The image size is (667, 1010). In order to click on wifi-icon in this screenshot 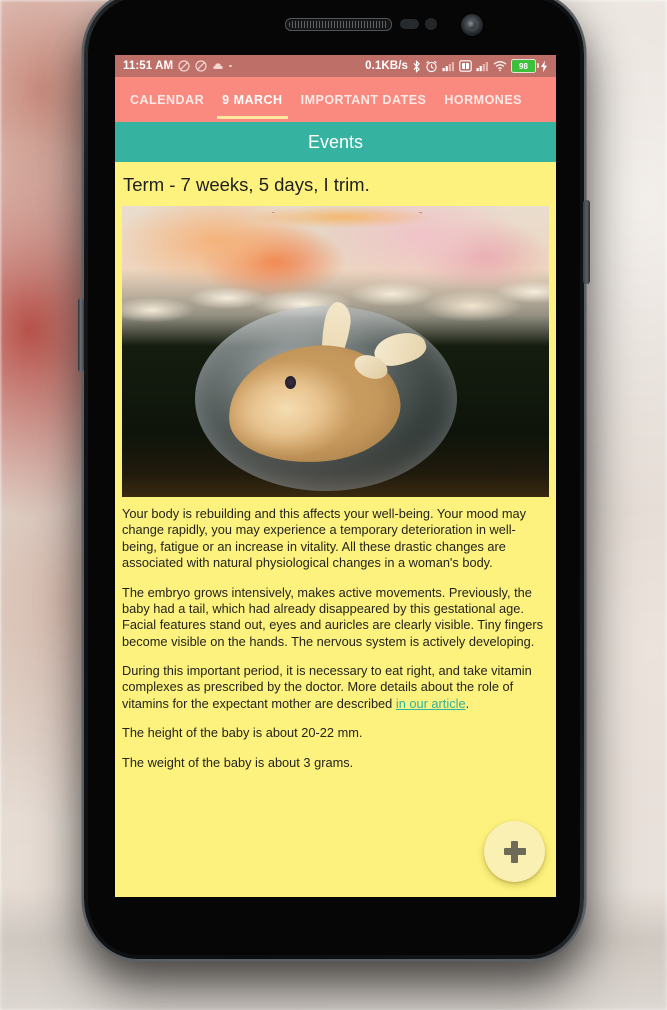, I will do `click(500, 66)`.